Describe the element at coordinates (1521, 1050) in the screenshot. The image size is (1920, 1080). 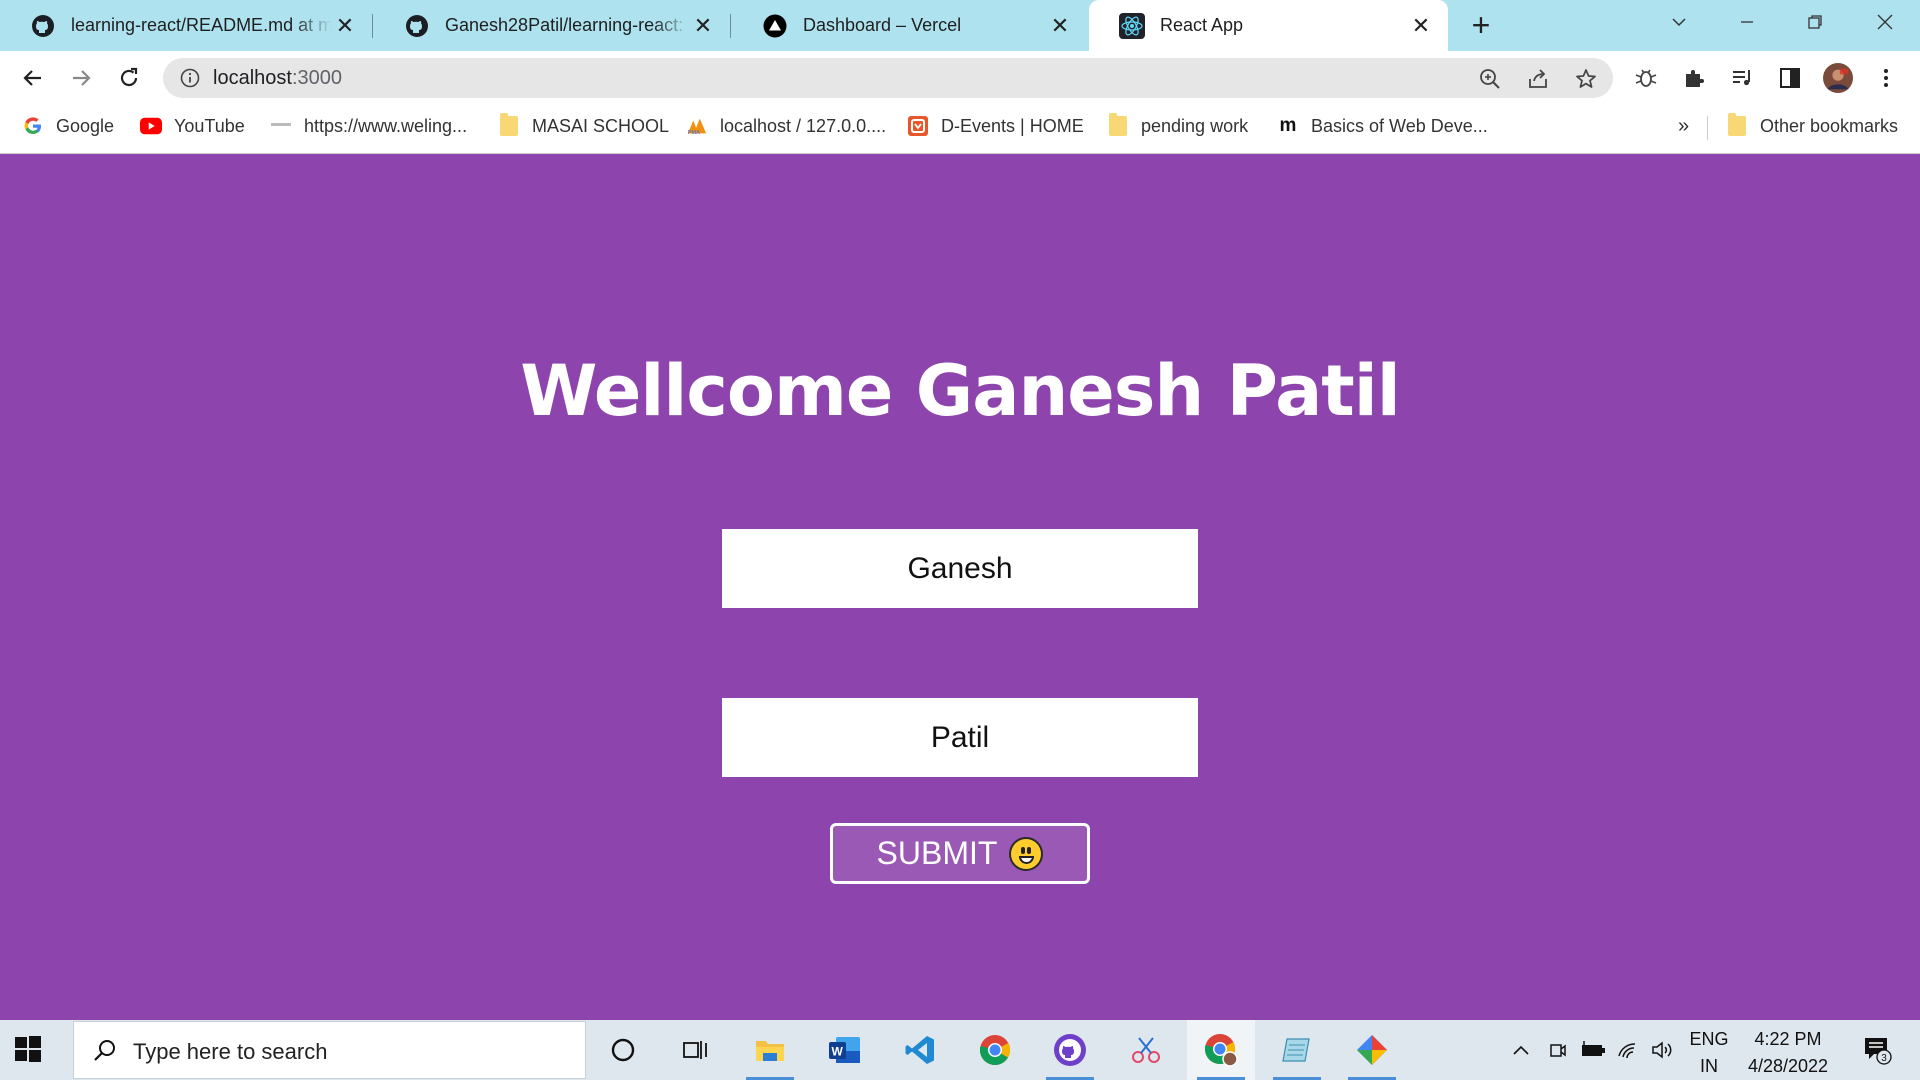
I see `show-hidden-icons-chevron-icon` at that location.